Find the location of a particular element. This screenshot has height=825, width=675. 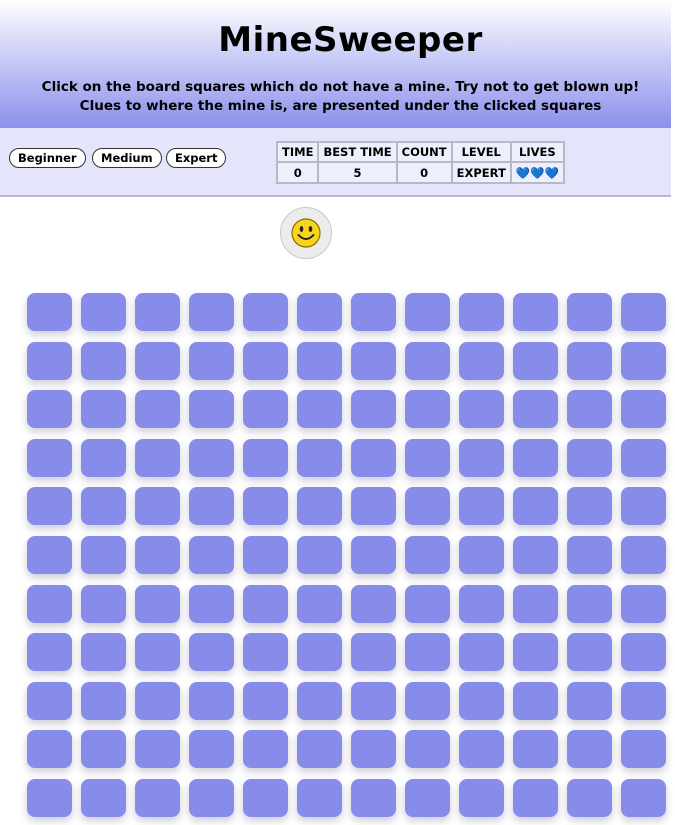

medium-button: Medium is located at coordinates (127, 158).